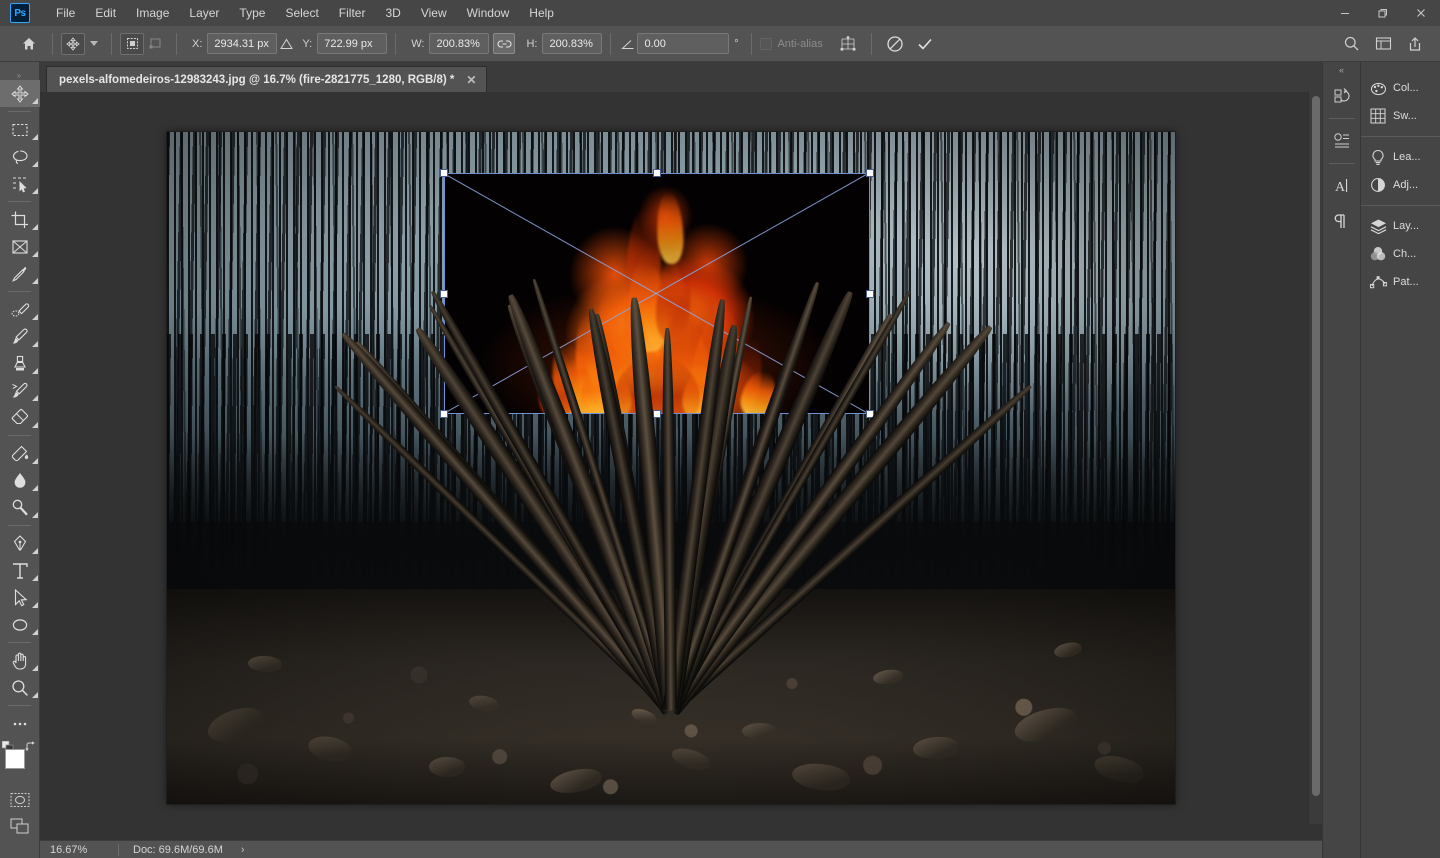 This screenshot has height=858, width=1440. Describe the element at coordinates (352, 13) in the screenshot. I see `menu-item-filter: Filter` at that location.